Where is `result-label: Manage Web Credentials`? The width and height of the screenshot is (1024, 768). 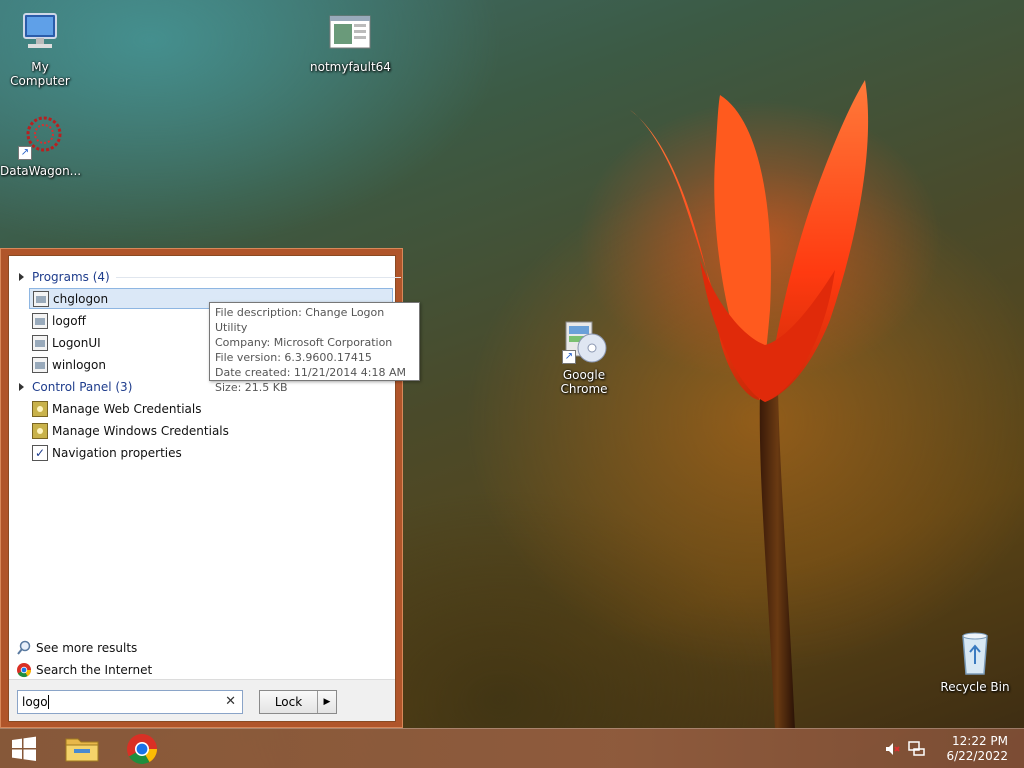
result-label: Manage Web Credentials is located at coordinates (127, 408).